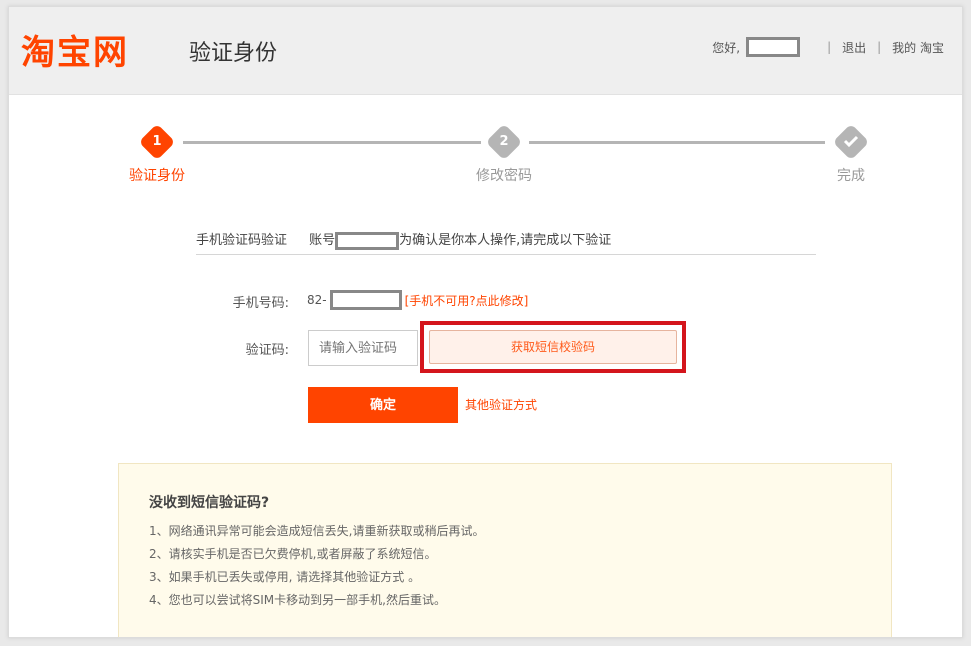 This screenshot has width=971, height=646. What do you see at coordinates (504, 141) in the screenshot?
I see `step-2-number: 2` at bounding box center [504, 141].